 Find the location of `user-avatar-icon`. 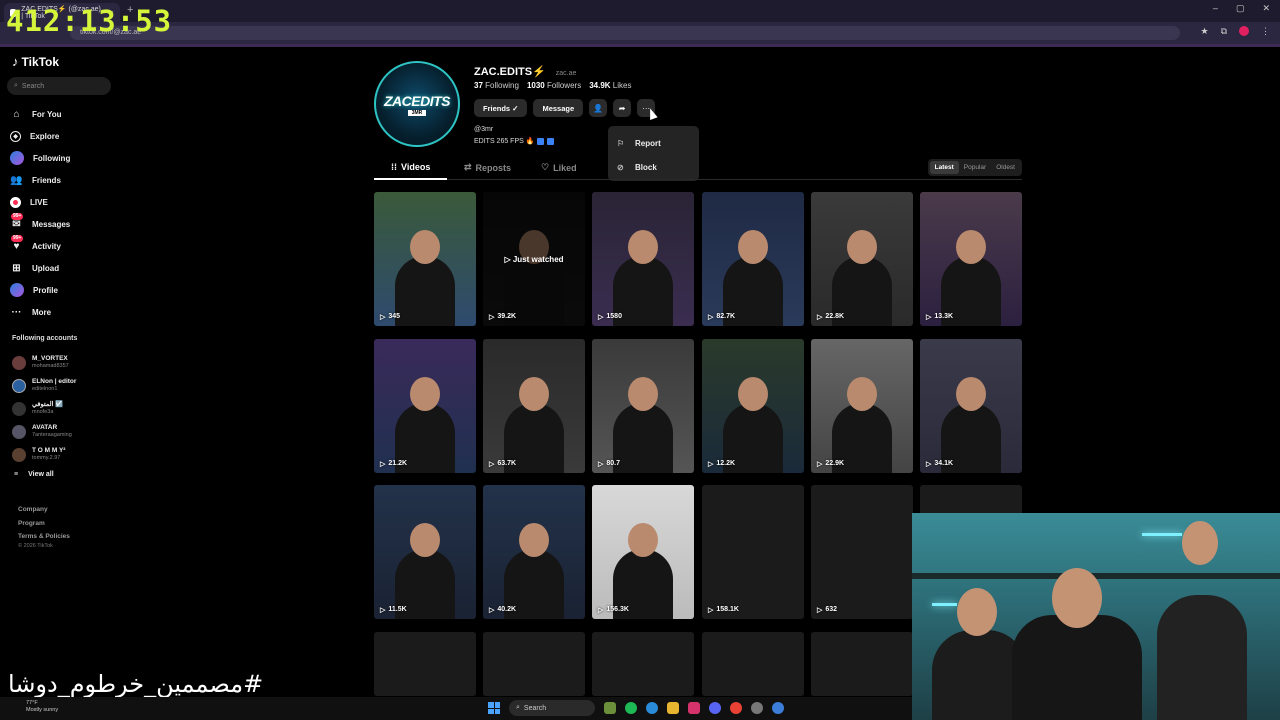

user-avatar-icon is located at coordinates (1244, 31).